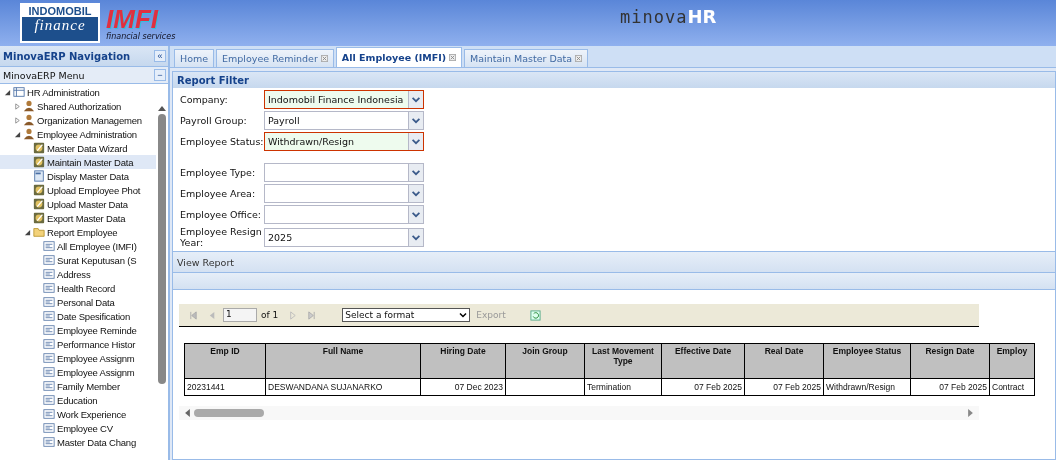  I want to click on logo-text: INDOMOBIL, so click(60, 11).